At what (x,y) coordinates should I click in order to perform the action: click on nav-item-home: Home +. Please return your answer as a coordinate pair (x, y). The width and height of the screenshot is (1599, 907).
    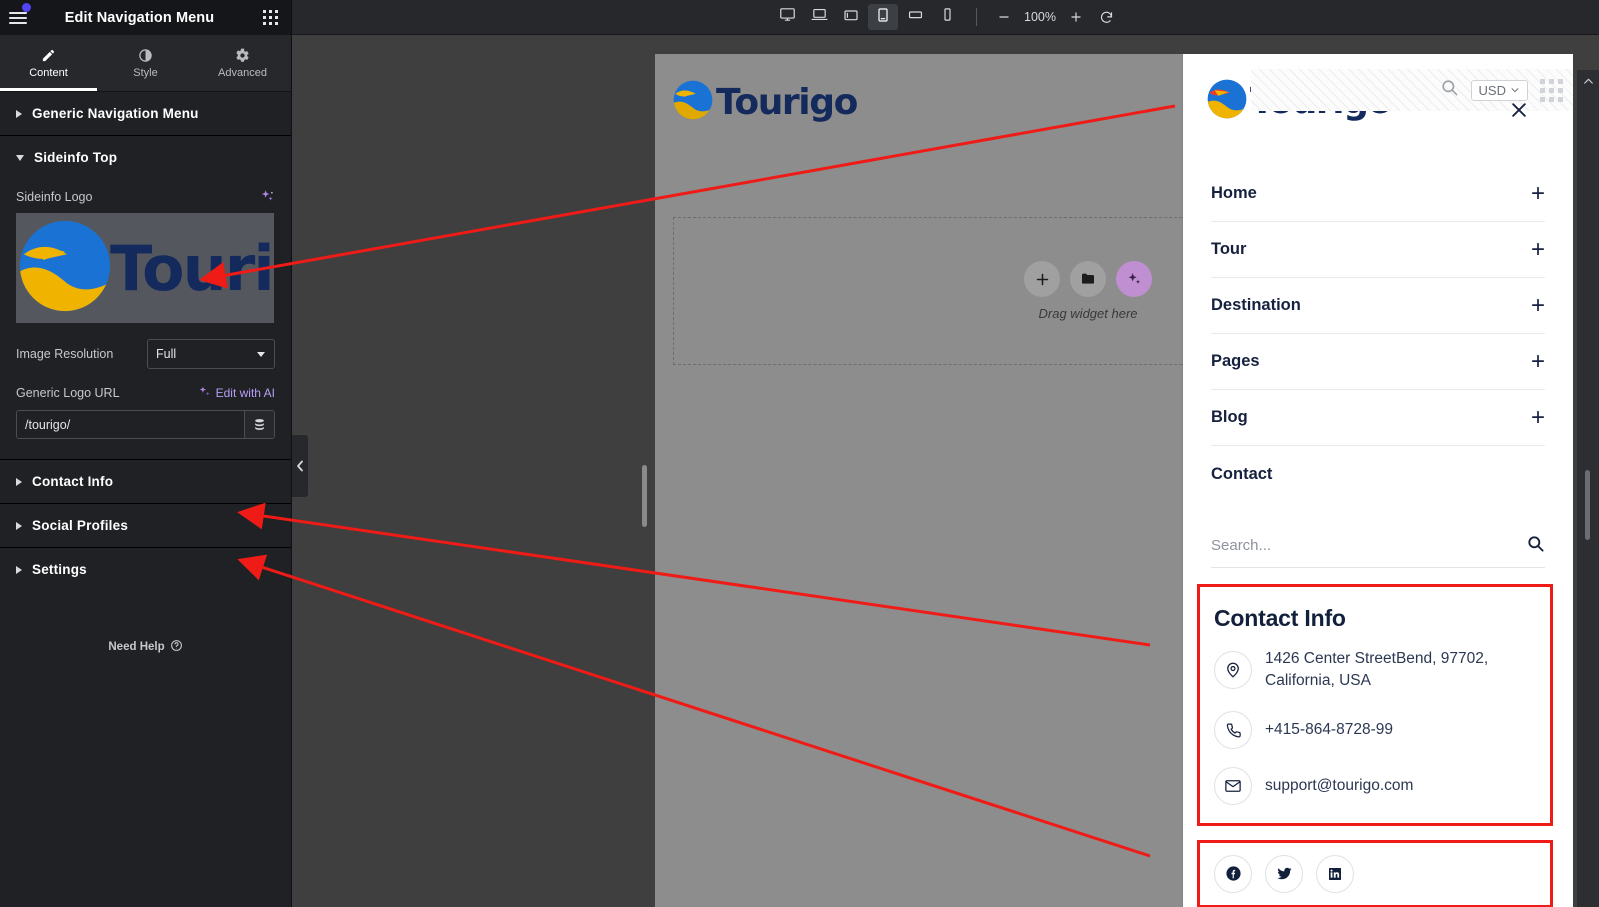
    Looking at the image, I should click on (1378, 194).